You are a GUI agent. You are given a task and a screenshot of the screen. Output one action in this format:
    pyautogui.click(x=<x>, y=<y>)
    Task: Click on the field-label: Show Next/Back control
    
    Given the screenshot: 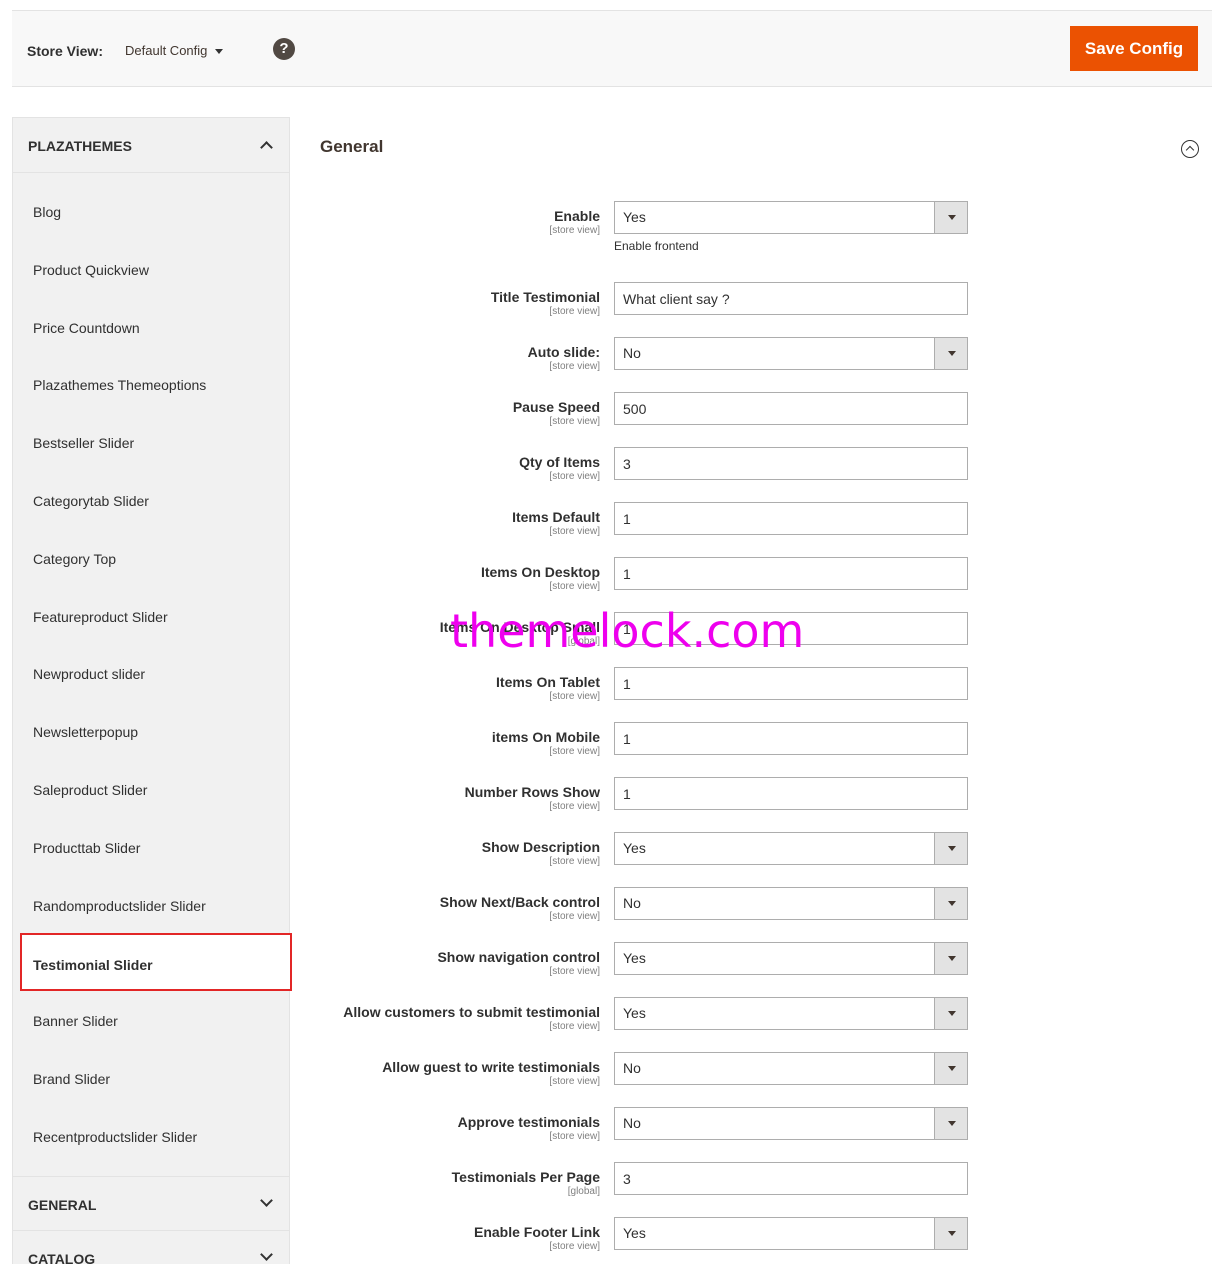 What is the action you would take?
    pyautogui.click(x=519, y=902)
    